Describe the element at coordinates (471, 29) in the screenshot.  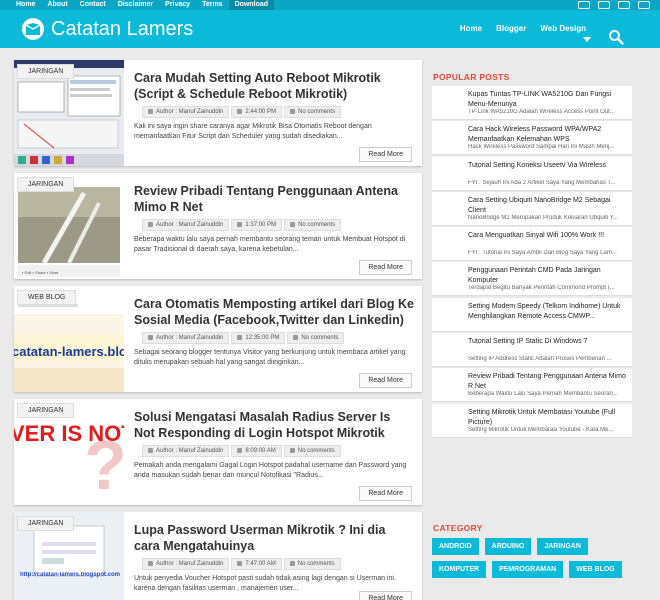
I see `mainnav-home: Home` at that location.